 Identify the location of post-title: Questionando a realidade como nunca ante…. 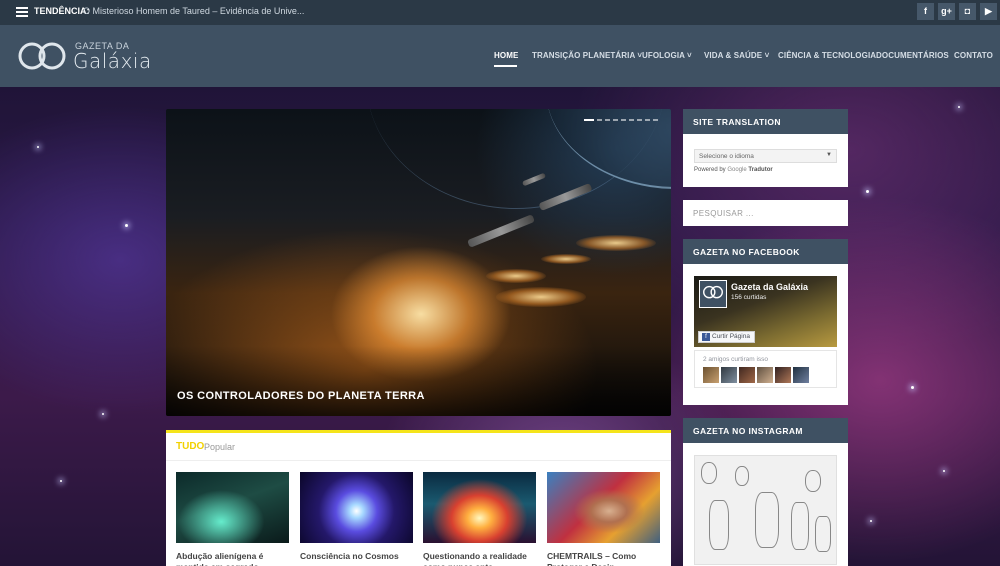
(483, 558).